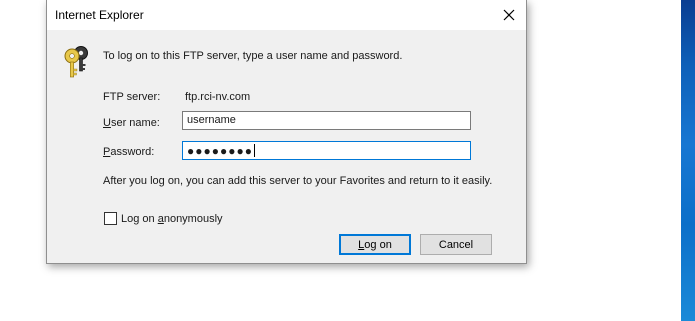  Describe the element at coordinates (132, 97) in the screenshot. I see `ftp-server-label: FTP server:` at that location.